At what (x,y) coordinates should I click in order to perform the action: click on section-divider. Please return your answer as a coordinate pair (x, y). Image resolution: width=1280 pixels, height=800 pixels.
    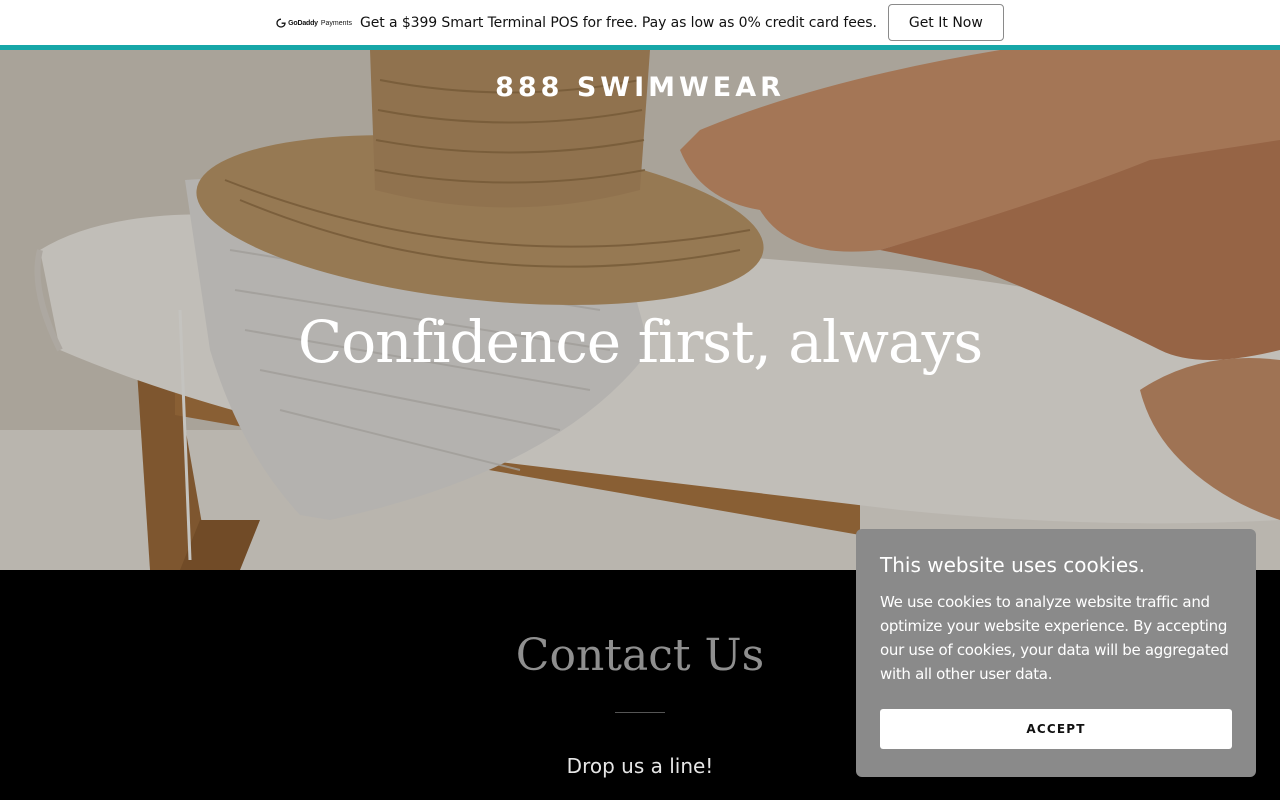
    Looking at the image, I should click on (640, 712).